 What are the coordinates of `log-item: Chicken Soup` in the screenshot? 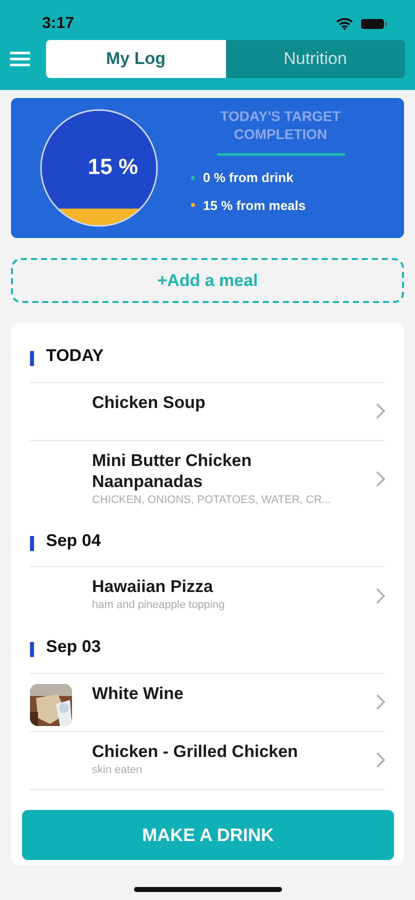 It's located at (207, 411).